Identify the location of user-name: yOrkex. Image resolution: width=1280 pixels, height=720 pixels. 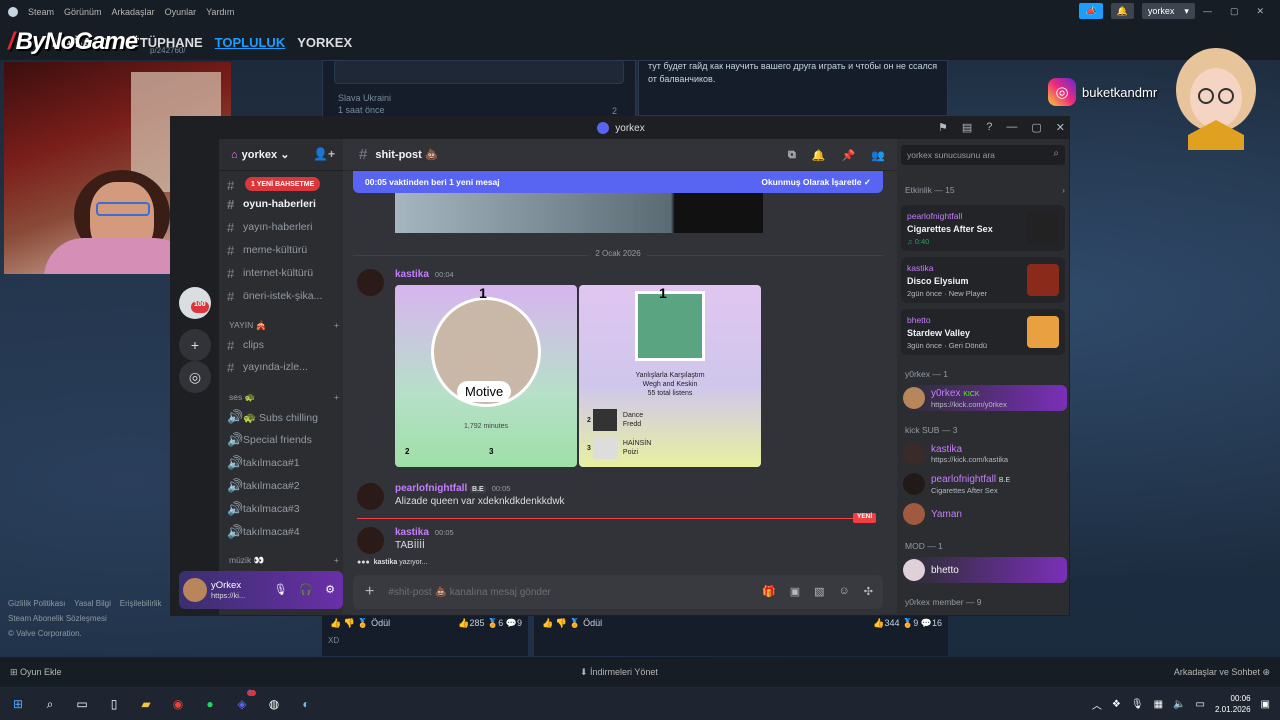
(228, 585).